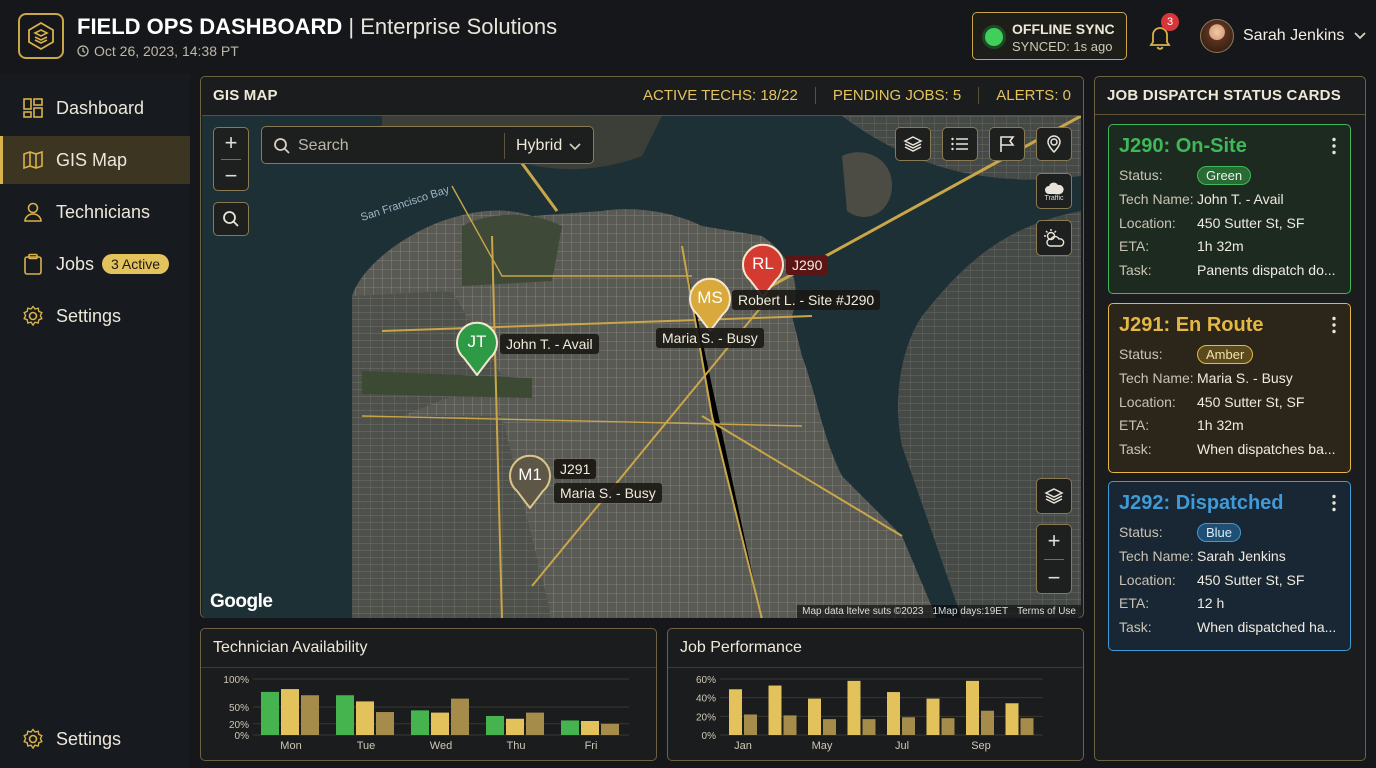  I want to click on card-status-row: Status: Green, so click(1185, 175).